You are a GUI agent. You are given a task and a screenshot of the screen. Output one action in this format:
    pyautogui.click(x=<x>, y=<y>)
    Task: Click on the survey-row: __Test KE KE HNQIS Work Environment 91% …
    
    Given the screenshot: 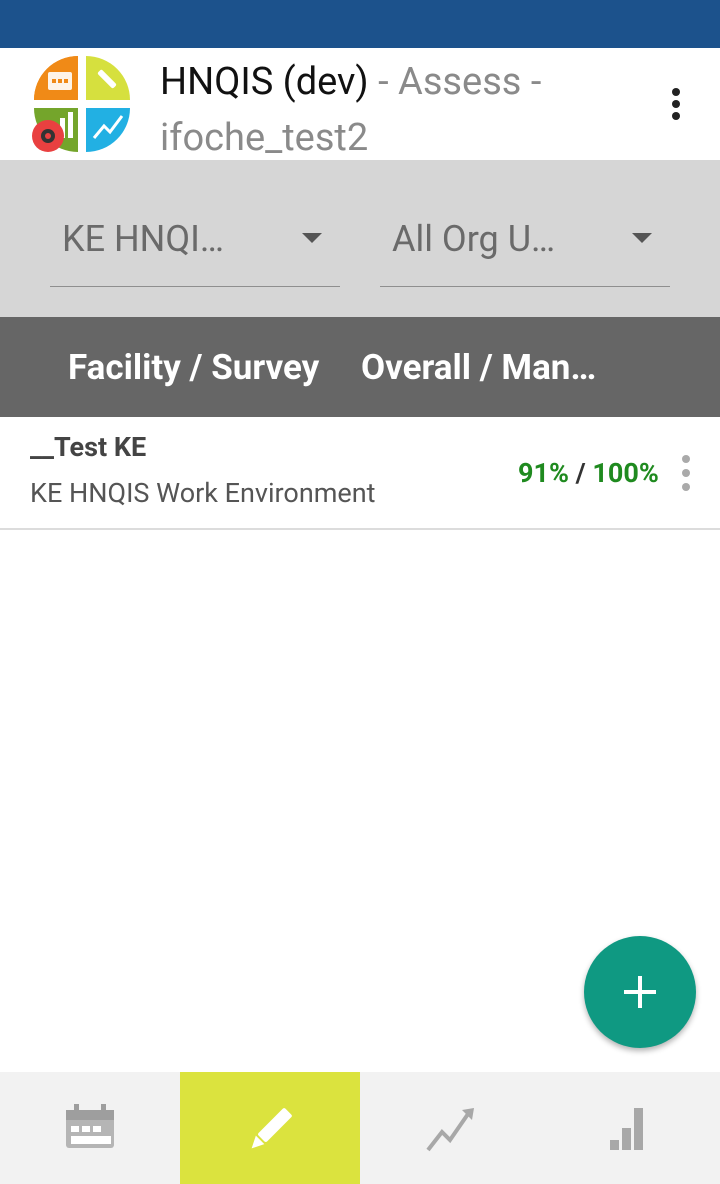 What is the action you would take?
    pyautogui.click(x=360, y=473)
    